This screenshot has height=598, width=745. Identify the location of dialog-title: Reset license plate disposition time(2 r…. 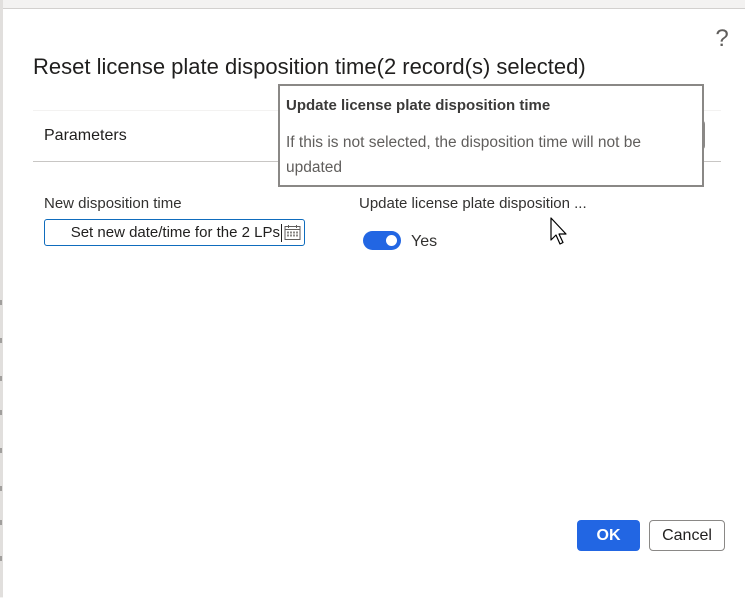
(309, 66).